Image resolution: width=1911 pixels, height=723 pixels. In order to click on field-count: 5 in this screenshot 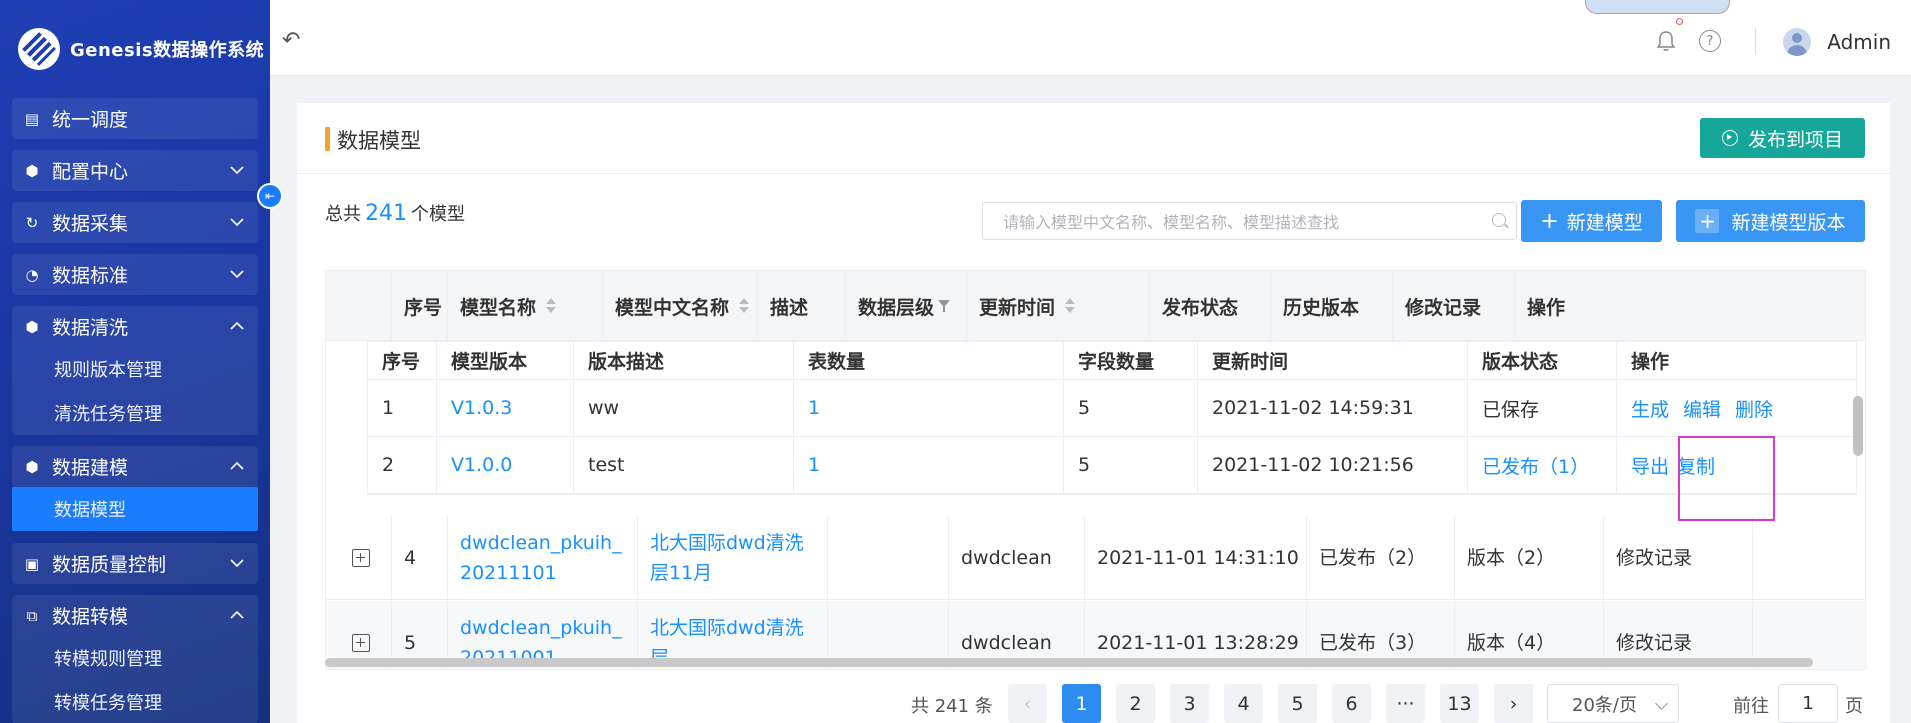, I will do `click(1130, 465)`.